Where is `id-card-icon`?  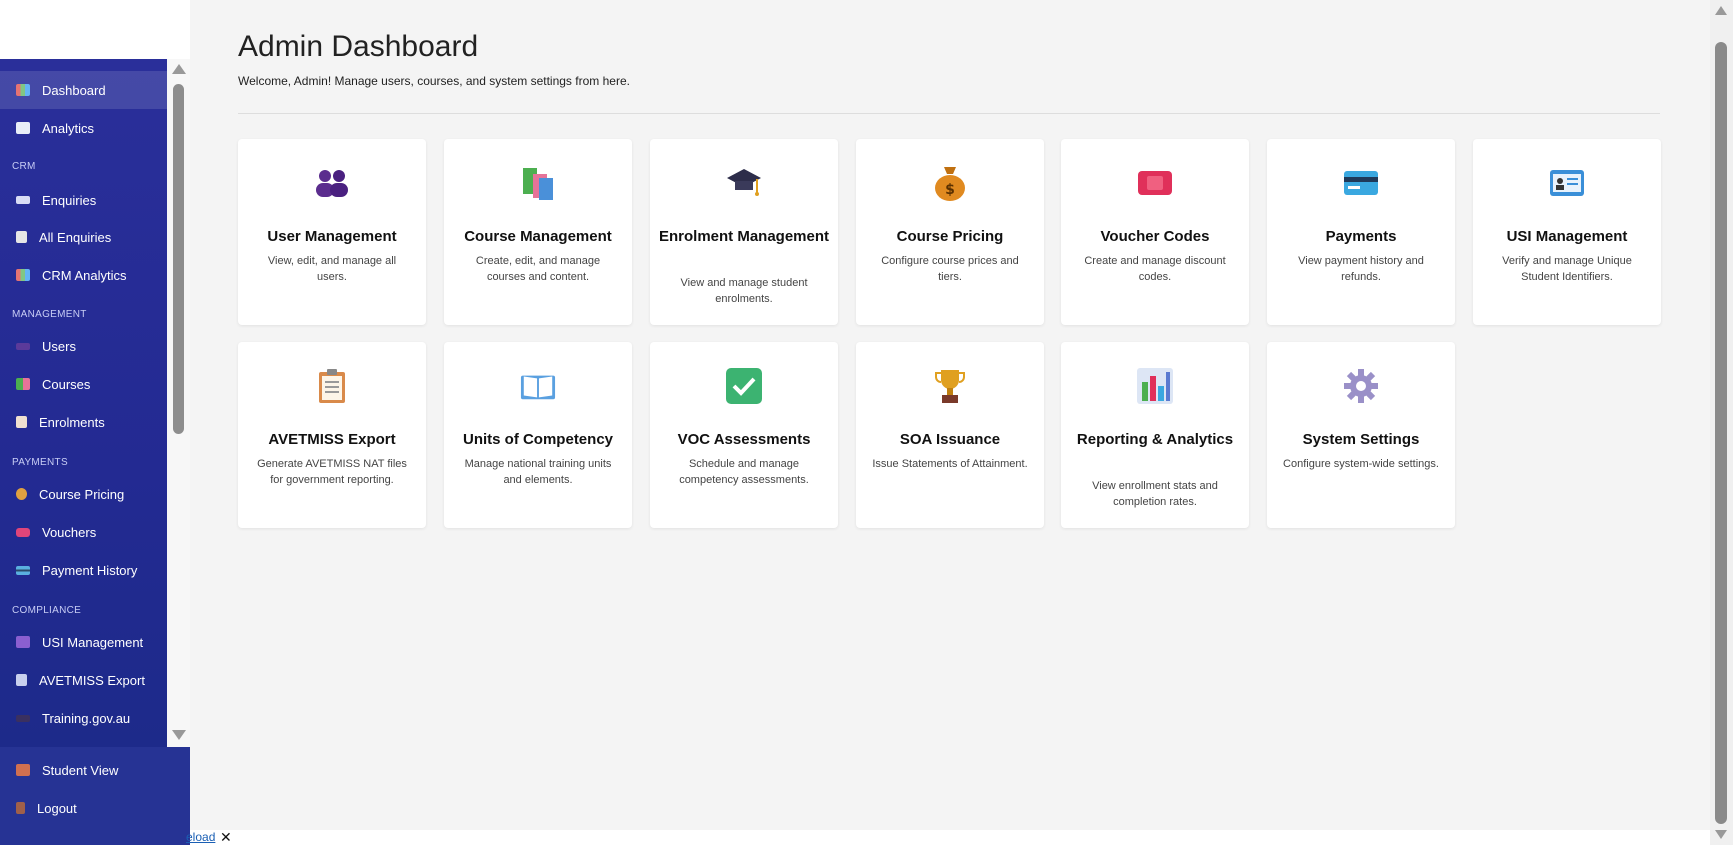
id-card-icon is located at coordinates (1567, 183).